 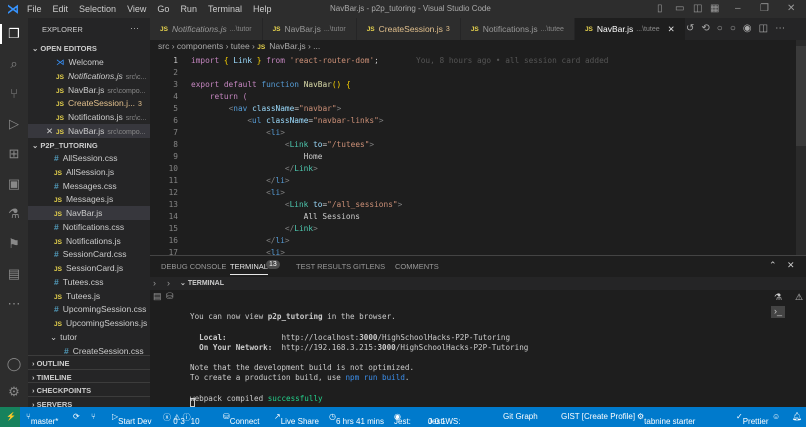 What do you see at coordinates (89, 103) in the screenshot?
I see `open-editor-item: JS CreateSession.j... 3` at bounding box center [89, 103].